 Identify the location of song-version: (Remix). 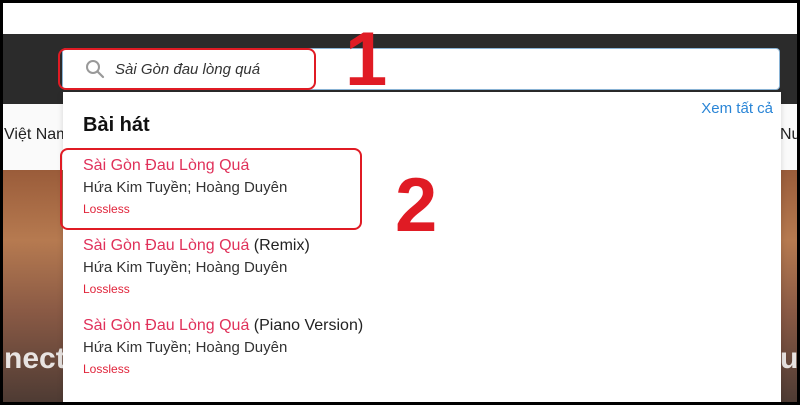
(279, 245).